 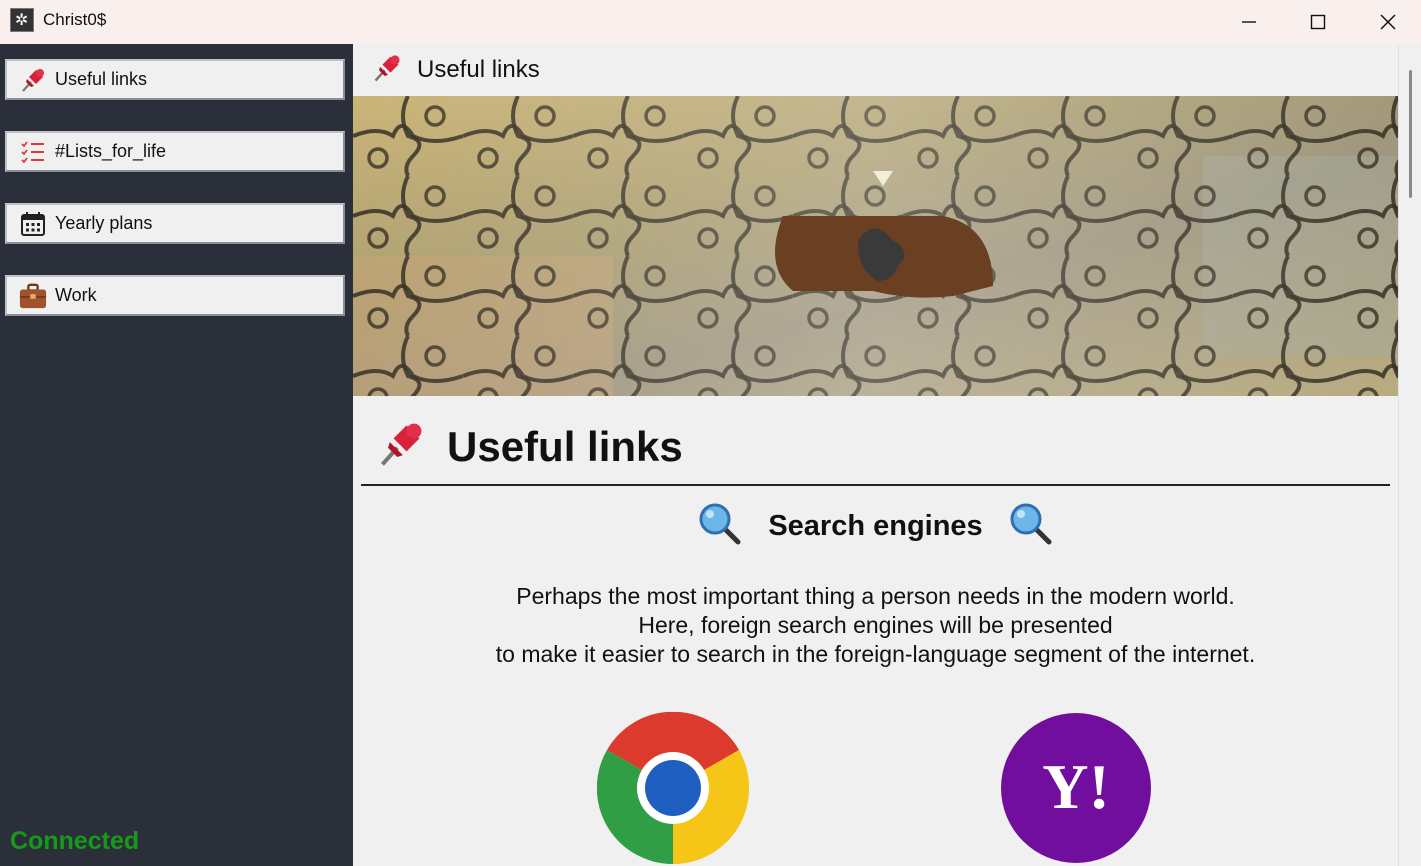 I want to click on connection-status: Connected, so click(x=75, y=841).